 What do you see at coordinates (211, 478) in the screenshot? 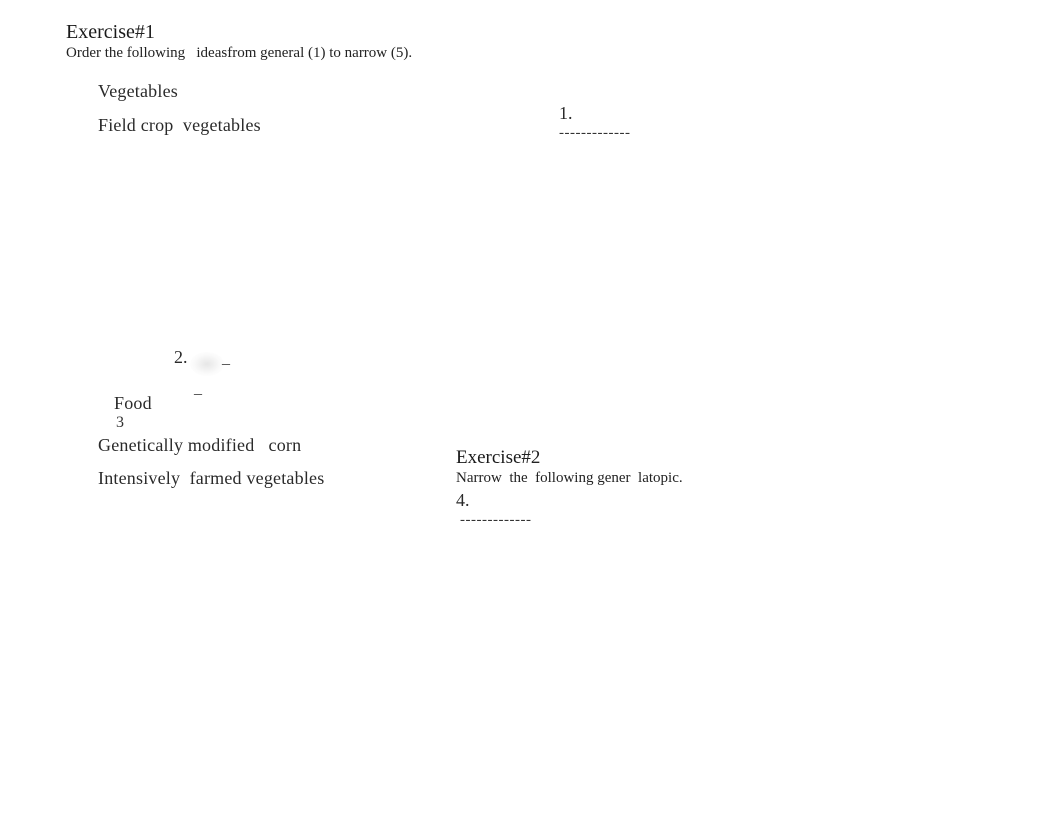
I see `item-intensively-farmed-vegetables: Intensively farmed vegetables` at bounding box center [211, 478].